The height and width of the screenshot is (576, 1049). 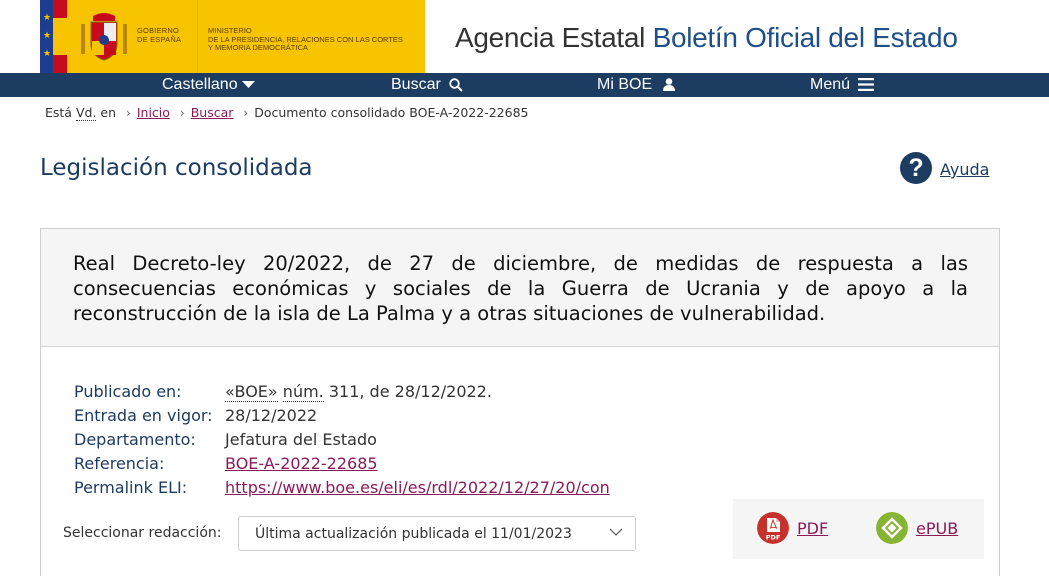 I want to click on meta-department-label: Departamento:, so click(x=135, y=439).